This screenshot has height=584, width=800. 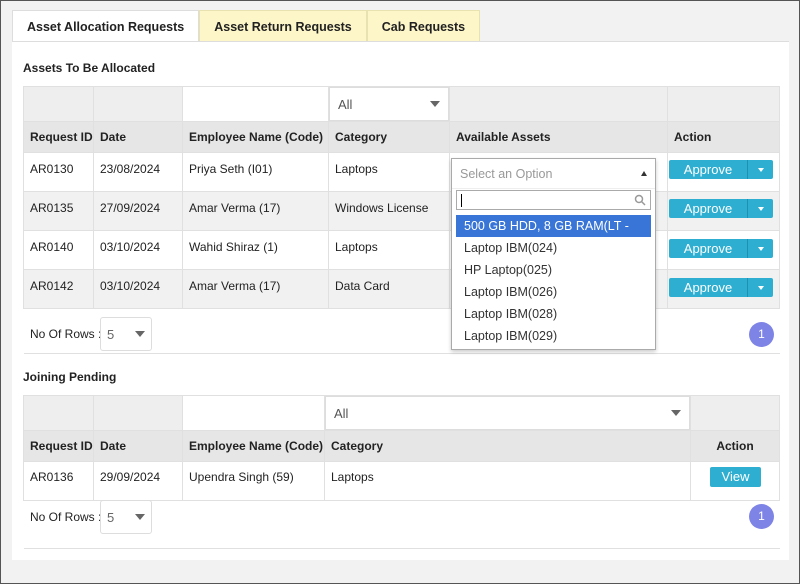 I want to click on column-header: Available Assets, so click(x=558, y=137).